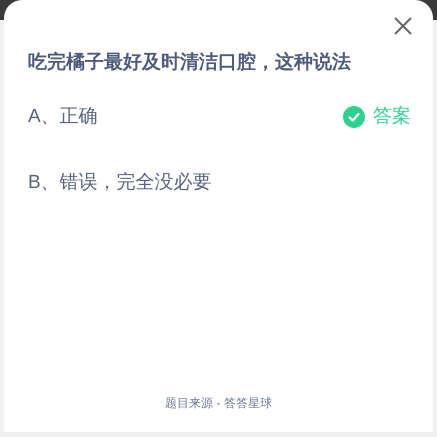 The image size is (437, 437). What do you see at coordinates (63, 117) in the screenshot?
I see `option-text: A、正确` at bounding box center [63, 117].